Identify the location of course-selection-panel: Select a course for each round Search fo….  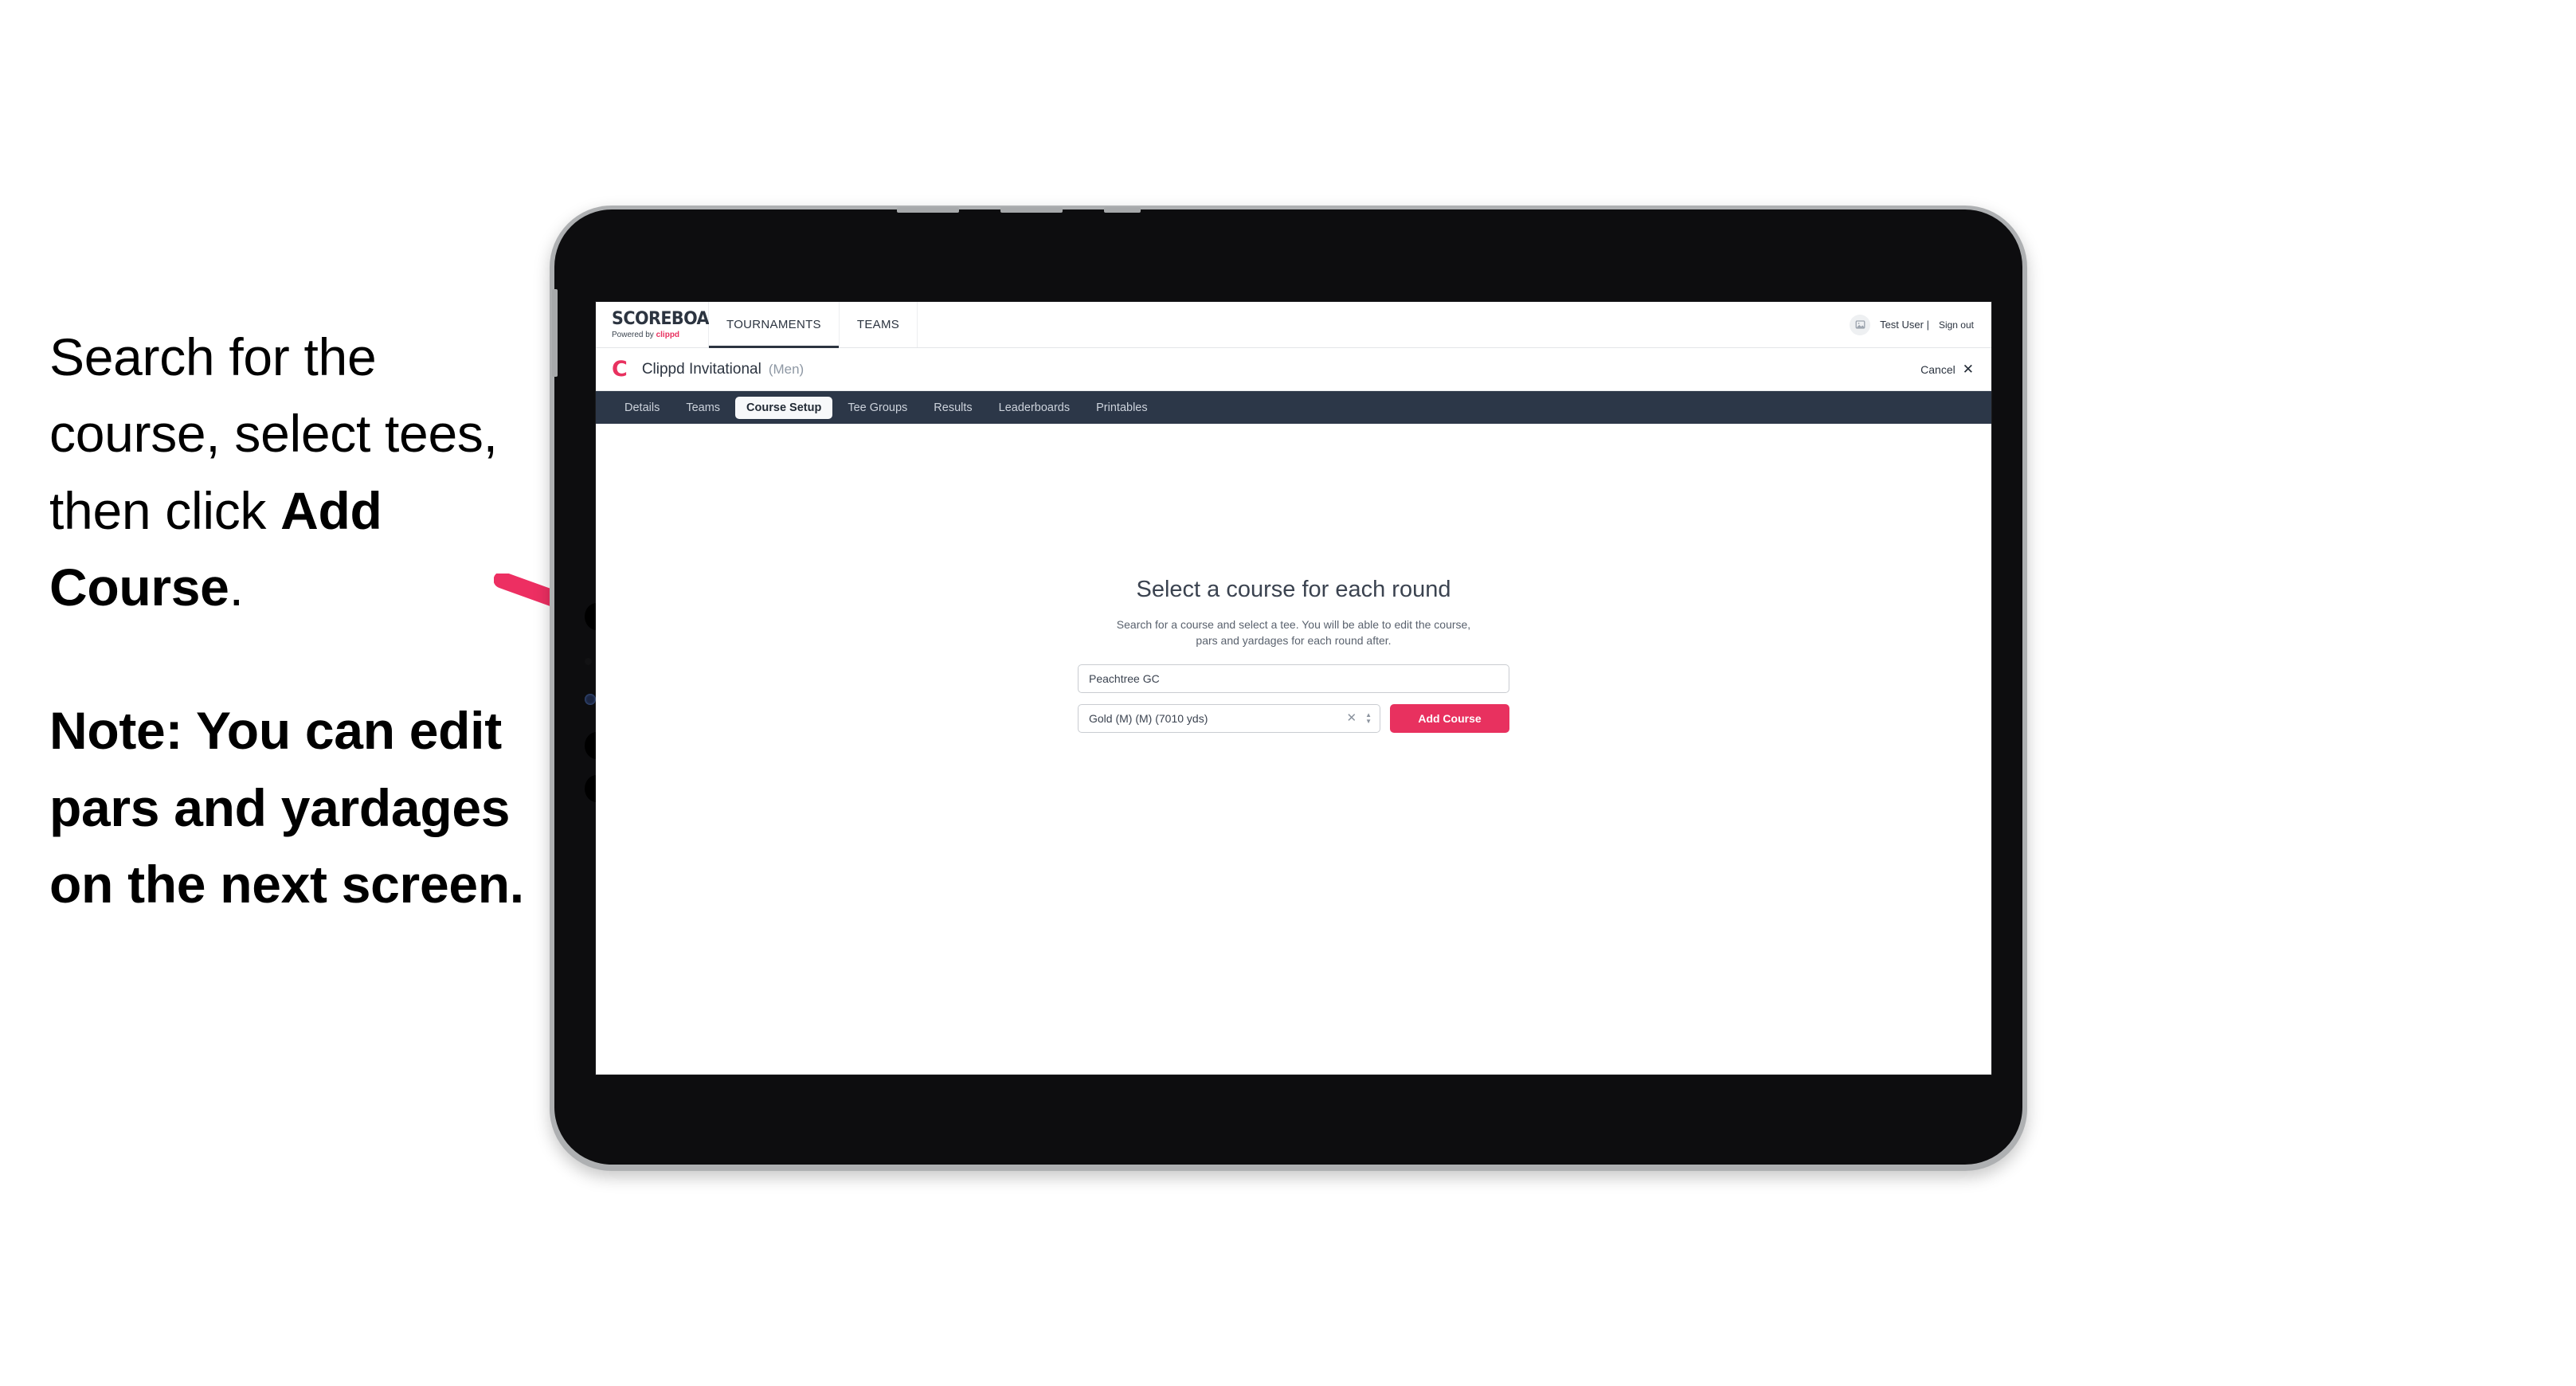
(1293, 826).